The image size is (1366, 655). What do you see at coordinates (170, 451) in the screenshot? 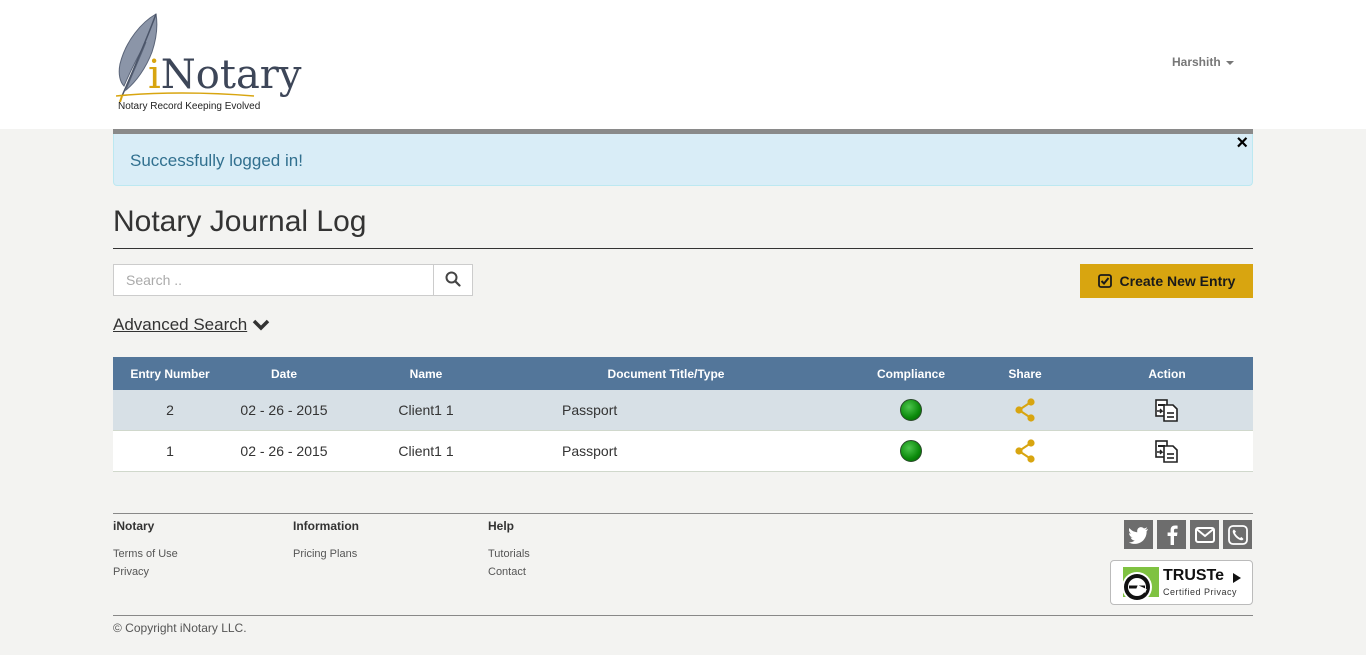
I see `entry-number: 1` at bounding box center [170, 451].